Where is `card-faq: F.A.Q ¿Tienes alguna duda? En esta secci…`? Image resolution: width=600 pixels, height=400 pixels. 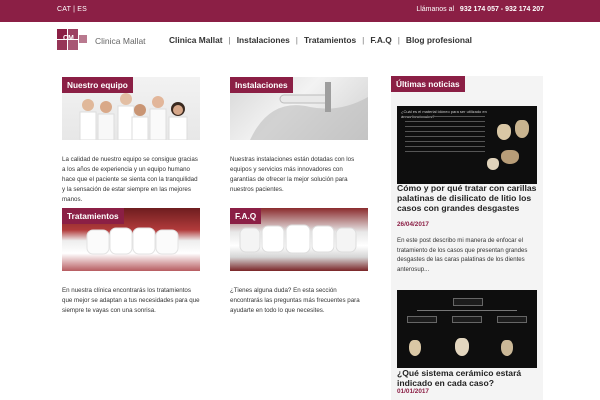 card-faq: F.A.Q ¿Tienes alguna duda? En esta secci… is located at coordinates (300, 262).